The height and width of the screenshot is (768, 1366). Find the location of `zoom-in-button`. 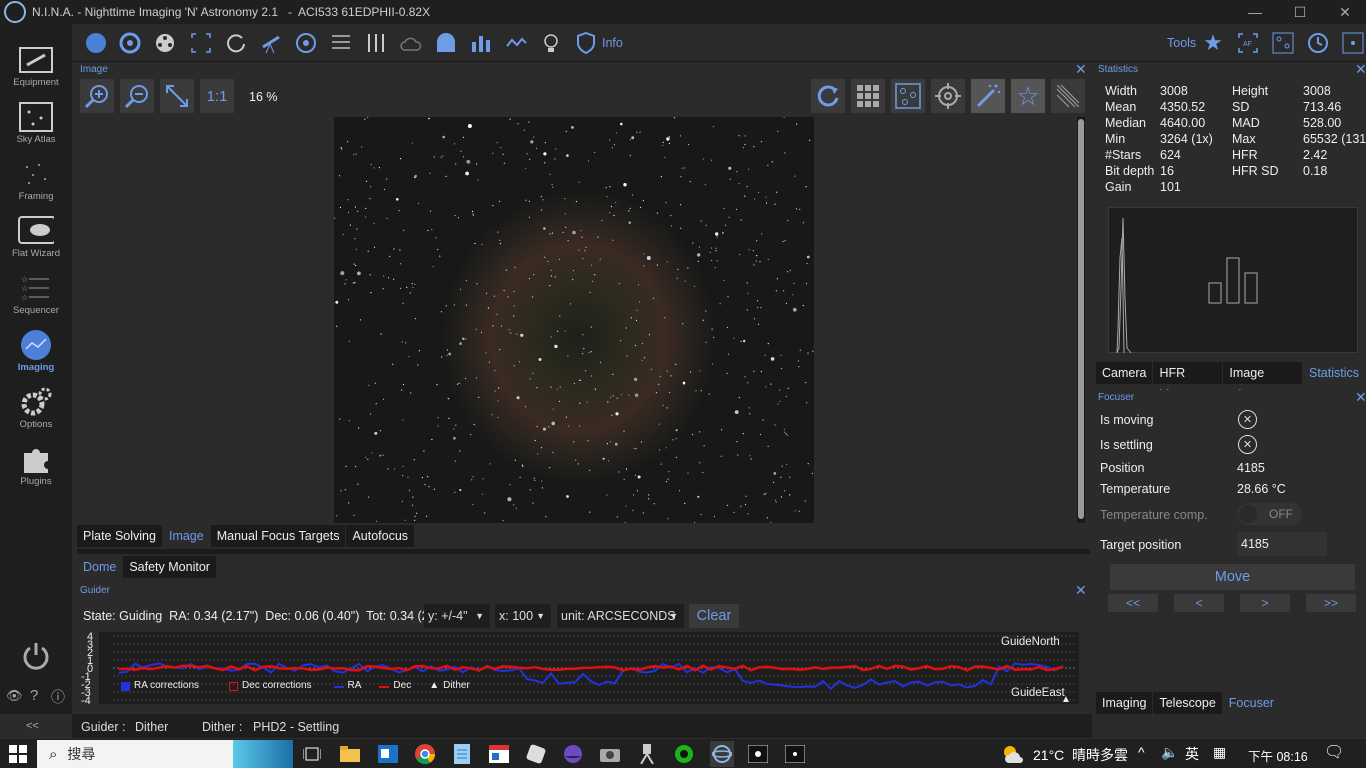

zoom-in-button is located at coordinates (97, 96).